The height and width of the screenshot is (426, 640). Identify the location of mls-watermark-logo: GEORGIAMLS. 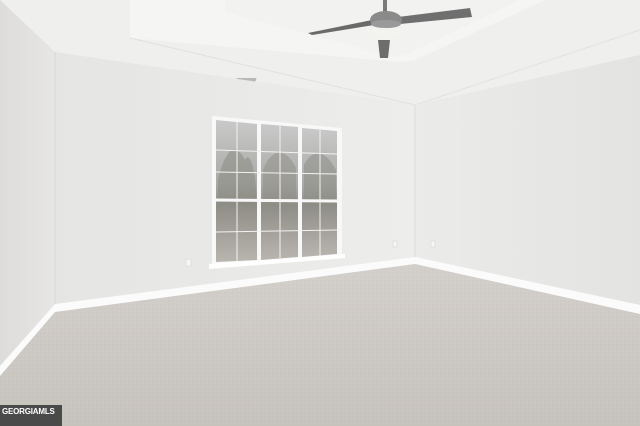
(31, 415).